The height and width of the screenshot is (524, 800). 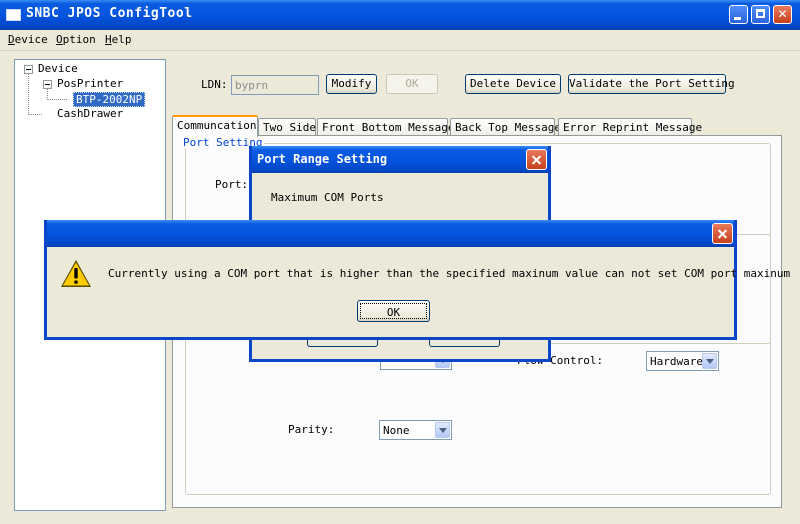 I want to click on port-range-close-button, so click(x=536, y=159).